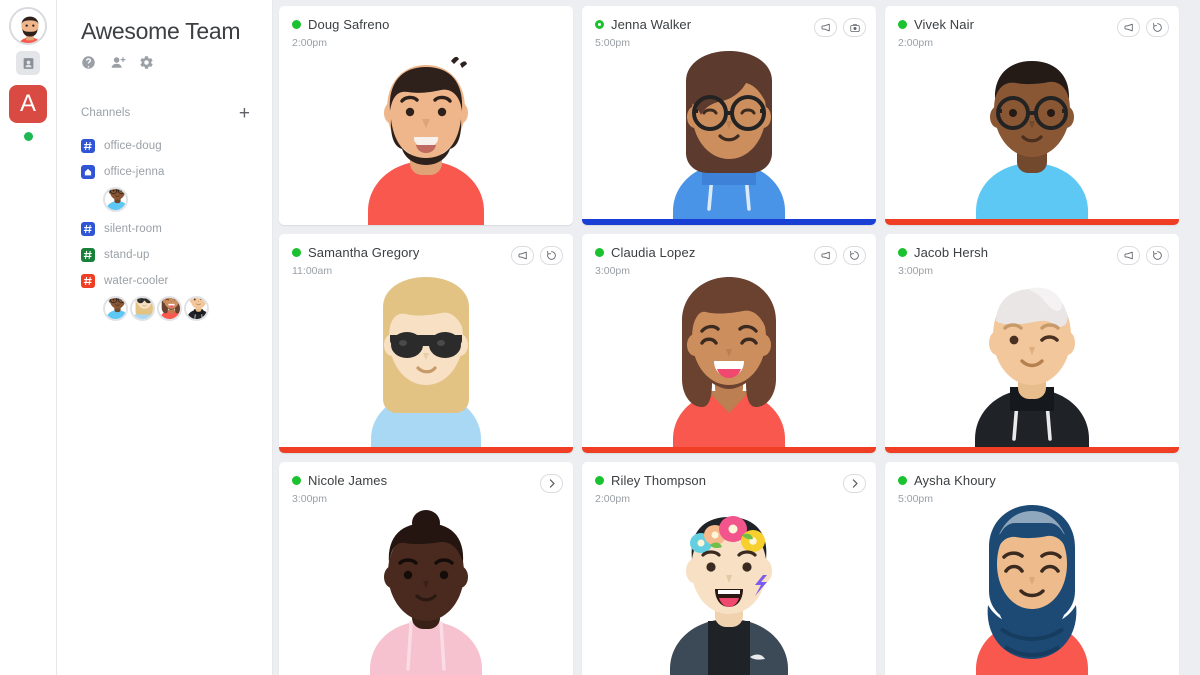 The width and height of the screenshot is (1200, 675). What do you see at coordinates (244, 113) in the screenshot?
I see `add-channel-button: +` at bounding box center [244, 113].